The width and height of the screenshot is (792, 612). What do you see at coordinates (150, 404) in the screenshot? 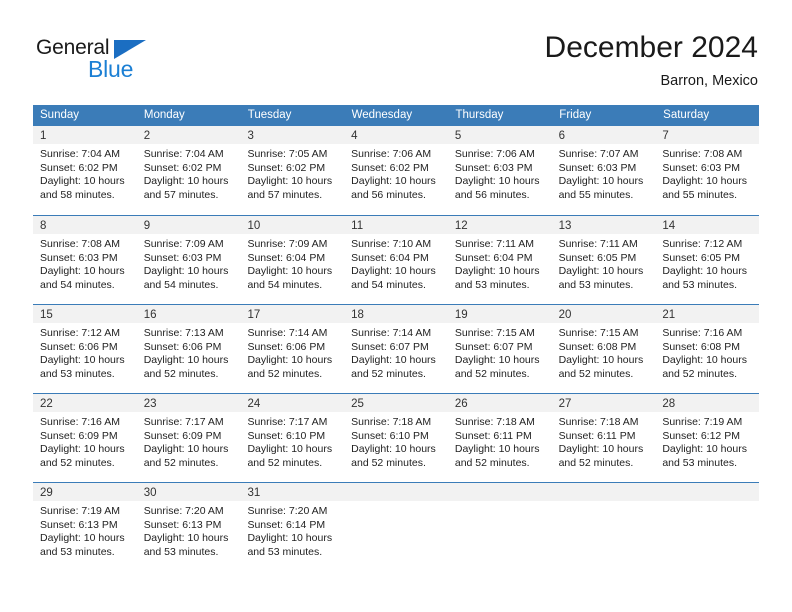
I see `day-number: 23` at bounding box center [150, 404].